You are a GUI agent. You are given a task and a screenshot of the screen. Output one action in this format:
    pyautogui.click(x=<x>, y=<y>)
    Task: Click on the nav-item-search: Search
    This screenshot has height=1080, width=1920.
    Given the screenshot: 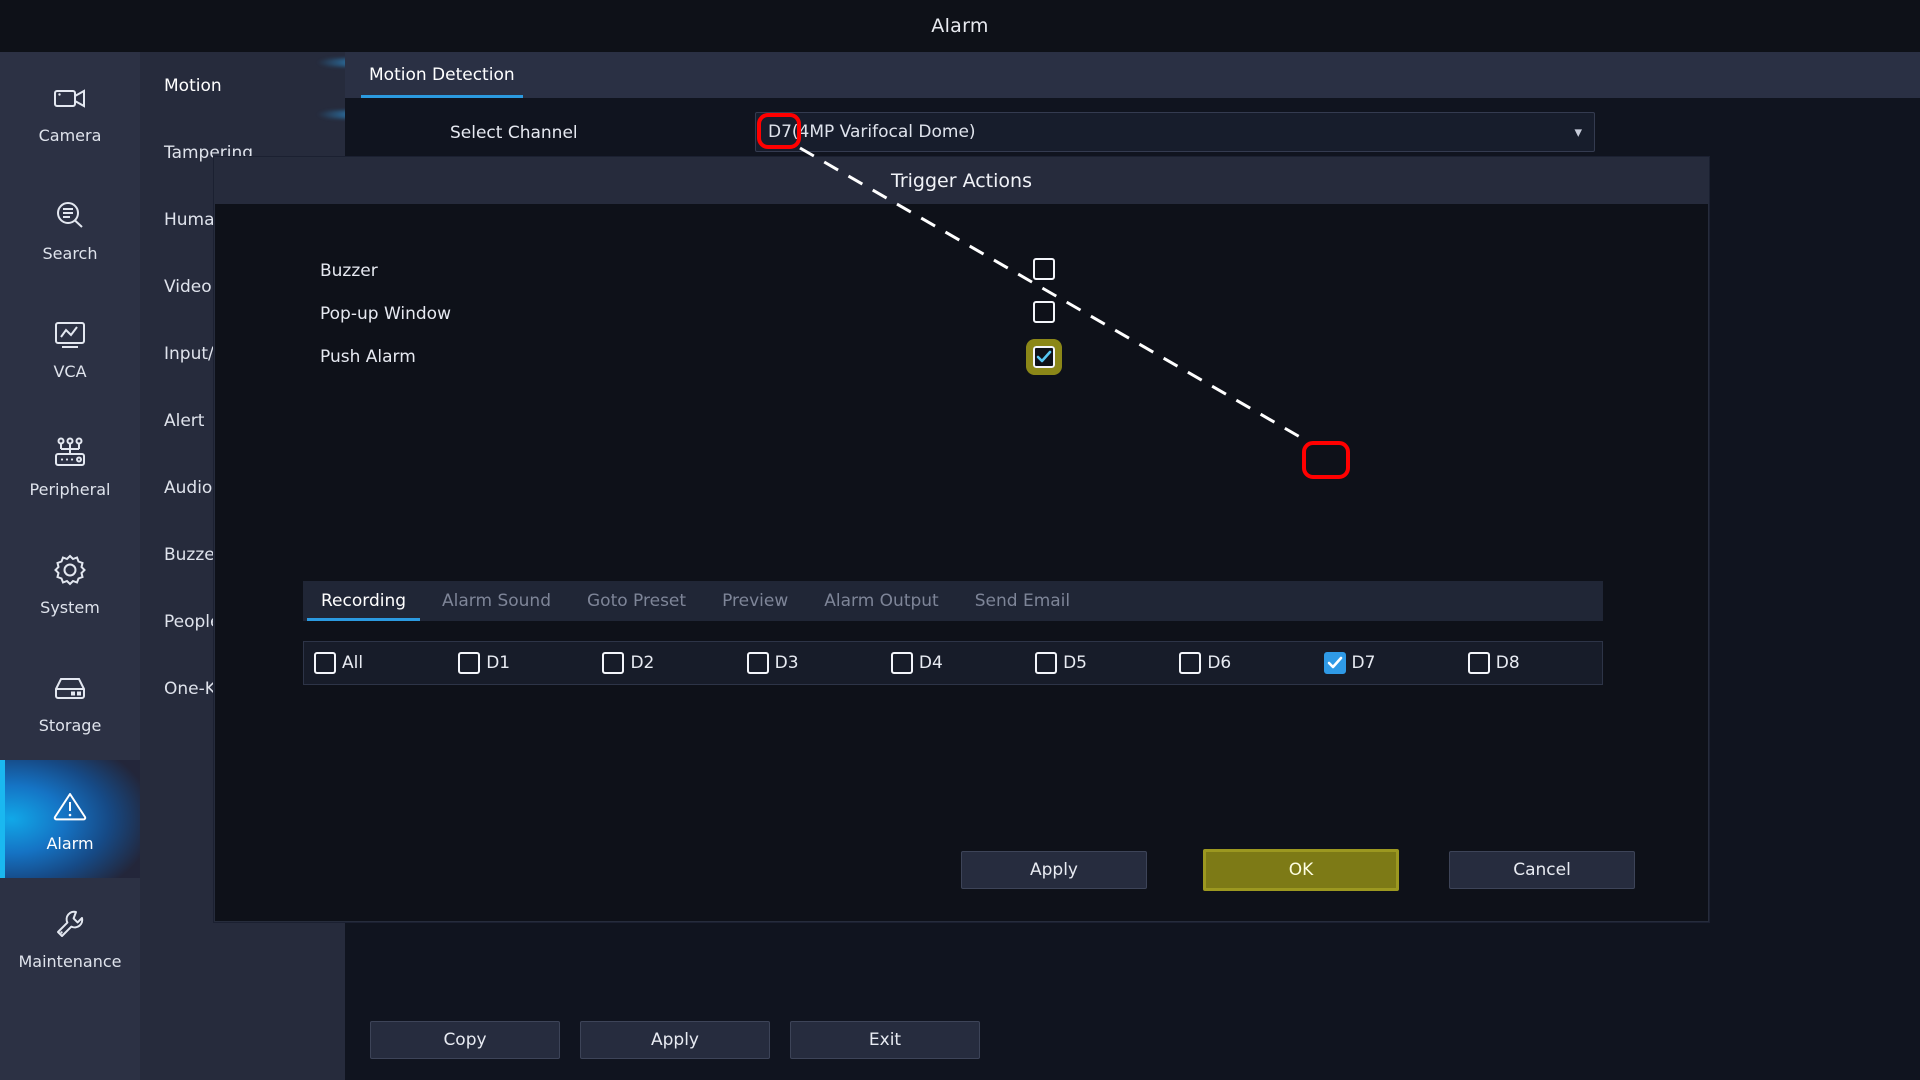 What is the action you would take?
    pyautogui.click(x=70, y=229)
    